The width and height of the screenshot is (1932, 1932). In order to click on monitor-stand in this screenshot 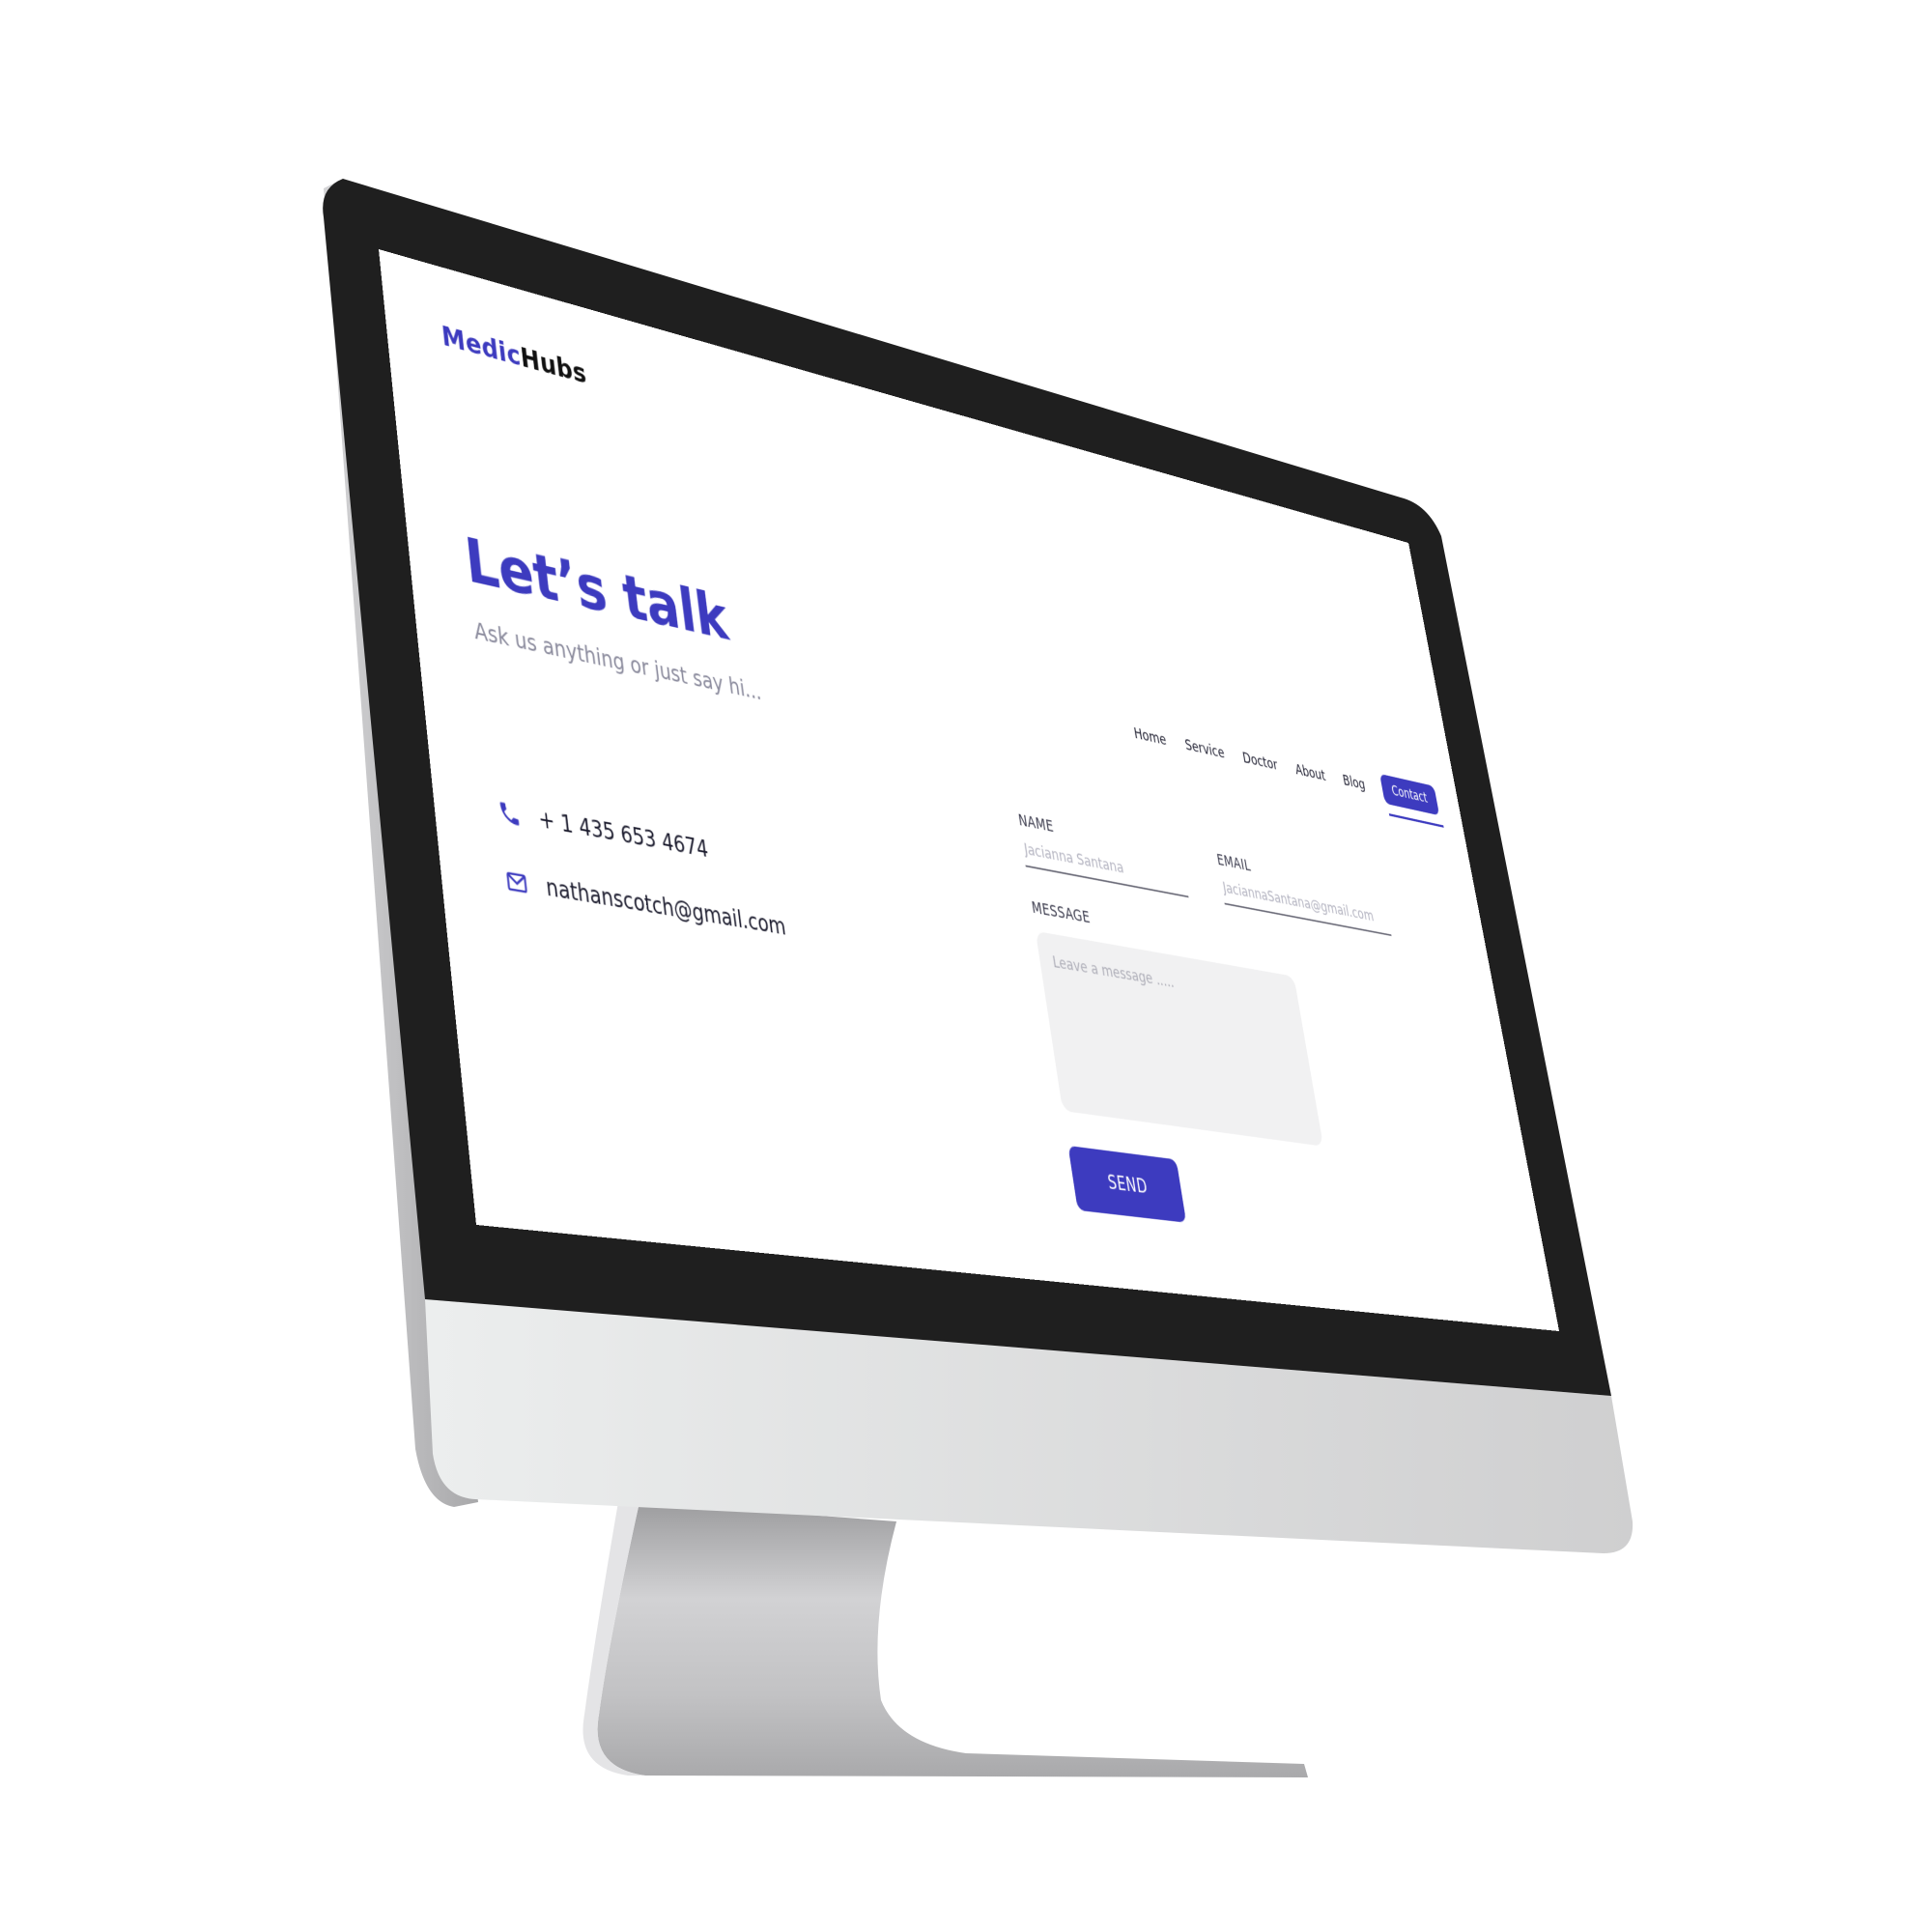, I will do `click(952, 1639)`.